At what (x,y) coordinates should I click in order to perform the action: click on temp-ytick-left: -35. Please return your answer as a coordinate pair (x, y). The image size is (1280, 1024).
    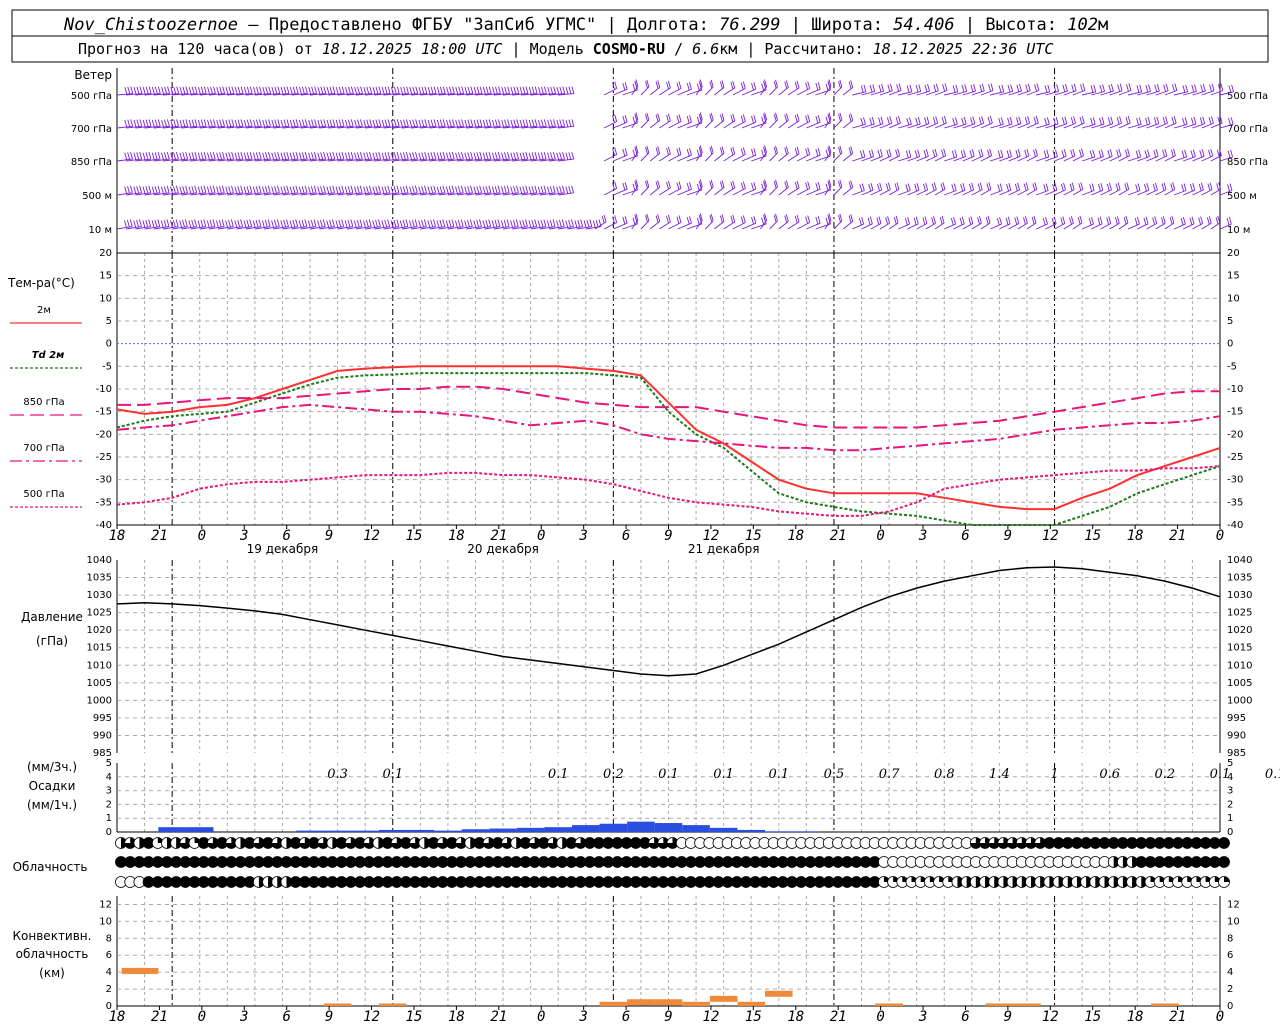
    Looking at the image, I should click on (104, 502).